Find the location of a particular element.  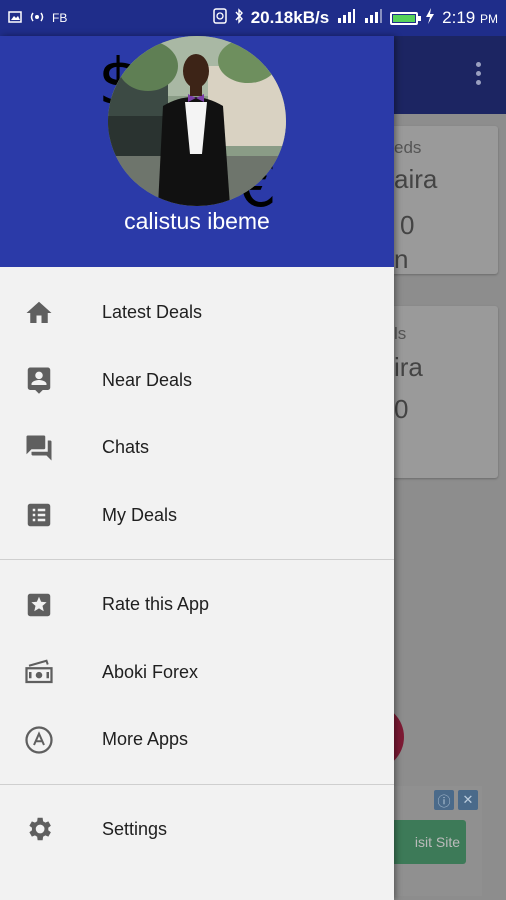

battery-icon is located at coordinates (406, 18).